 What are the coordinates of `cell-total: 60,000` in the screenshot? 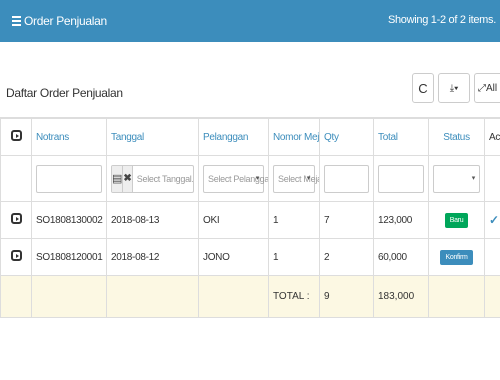 It's located at (401, 257).